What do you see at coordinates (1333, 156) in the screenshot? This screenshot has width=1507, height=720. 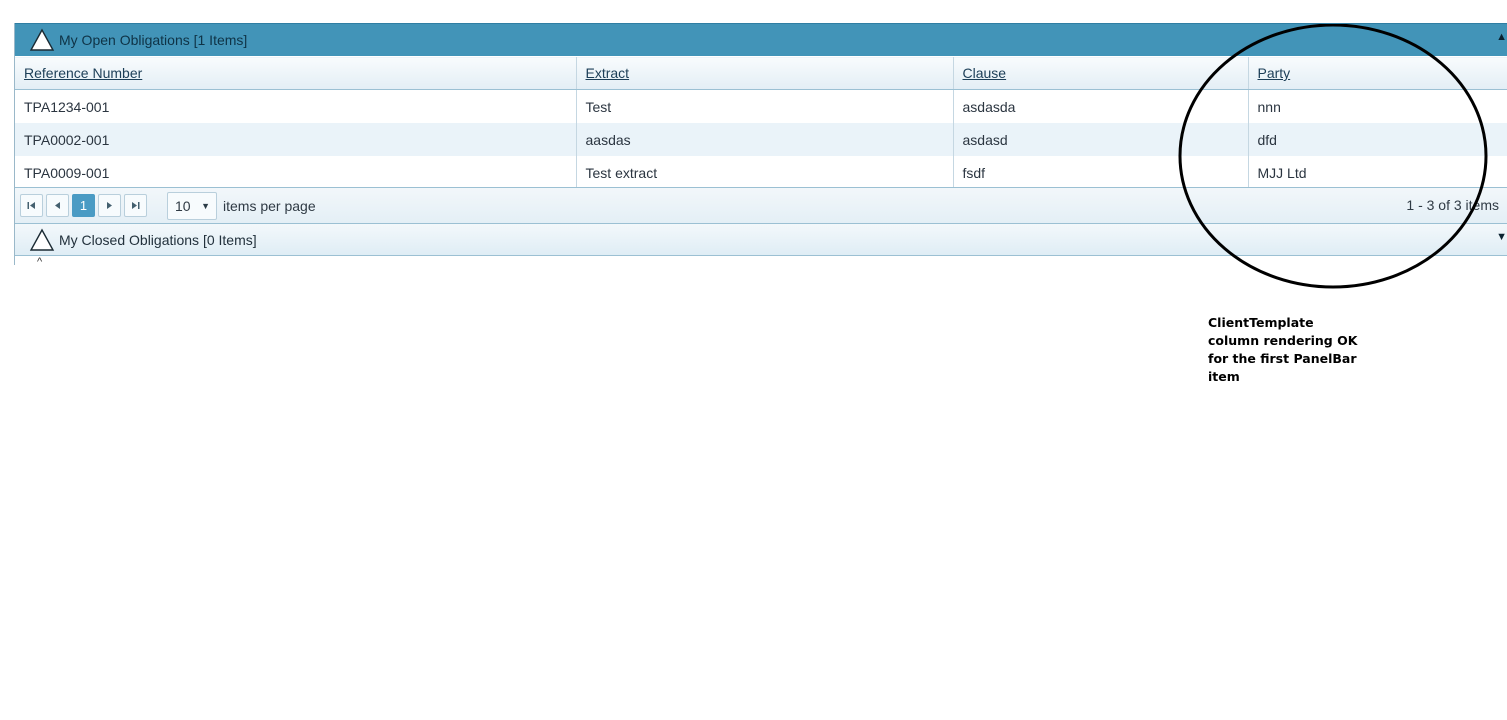 I see `annotation-circle` at bounding box center [1333, 156].